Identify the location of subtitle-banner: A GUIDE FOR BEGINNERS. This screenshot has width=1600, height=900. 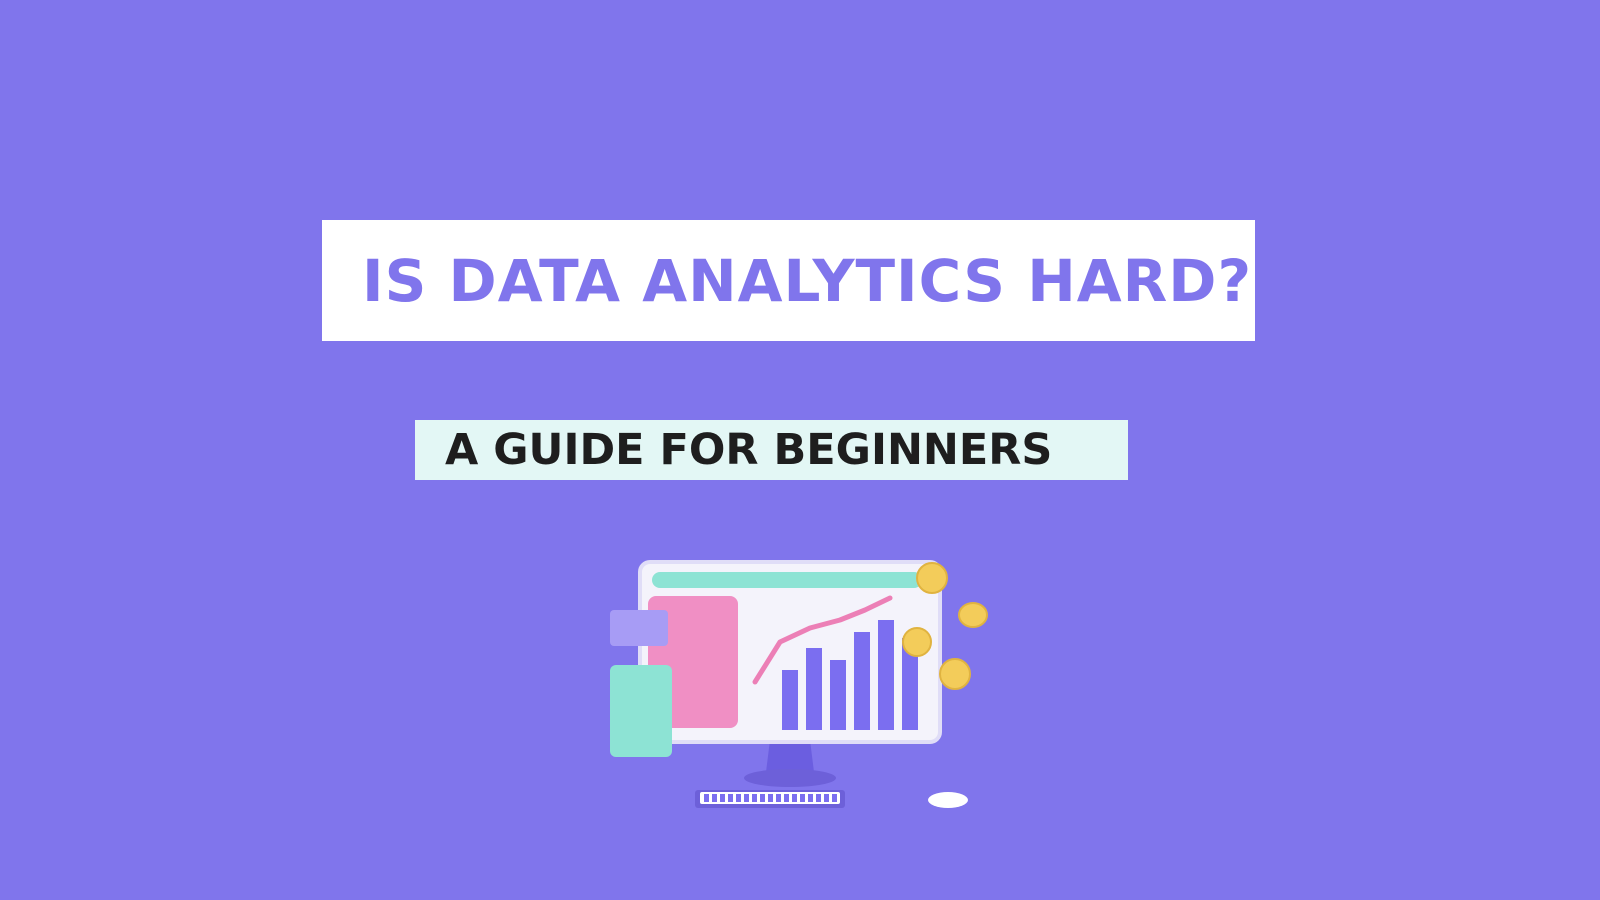
(771, 450).